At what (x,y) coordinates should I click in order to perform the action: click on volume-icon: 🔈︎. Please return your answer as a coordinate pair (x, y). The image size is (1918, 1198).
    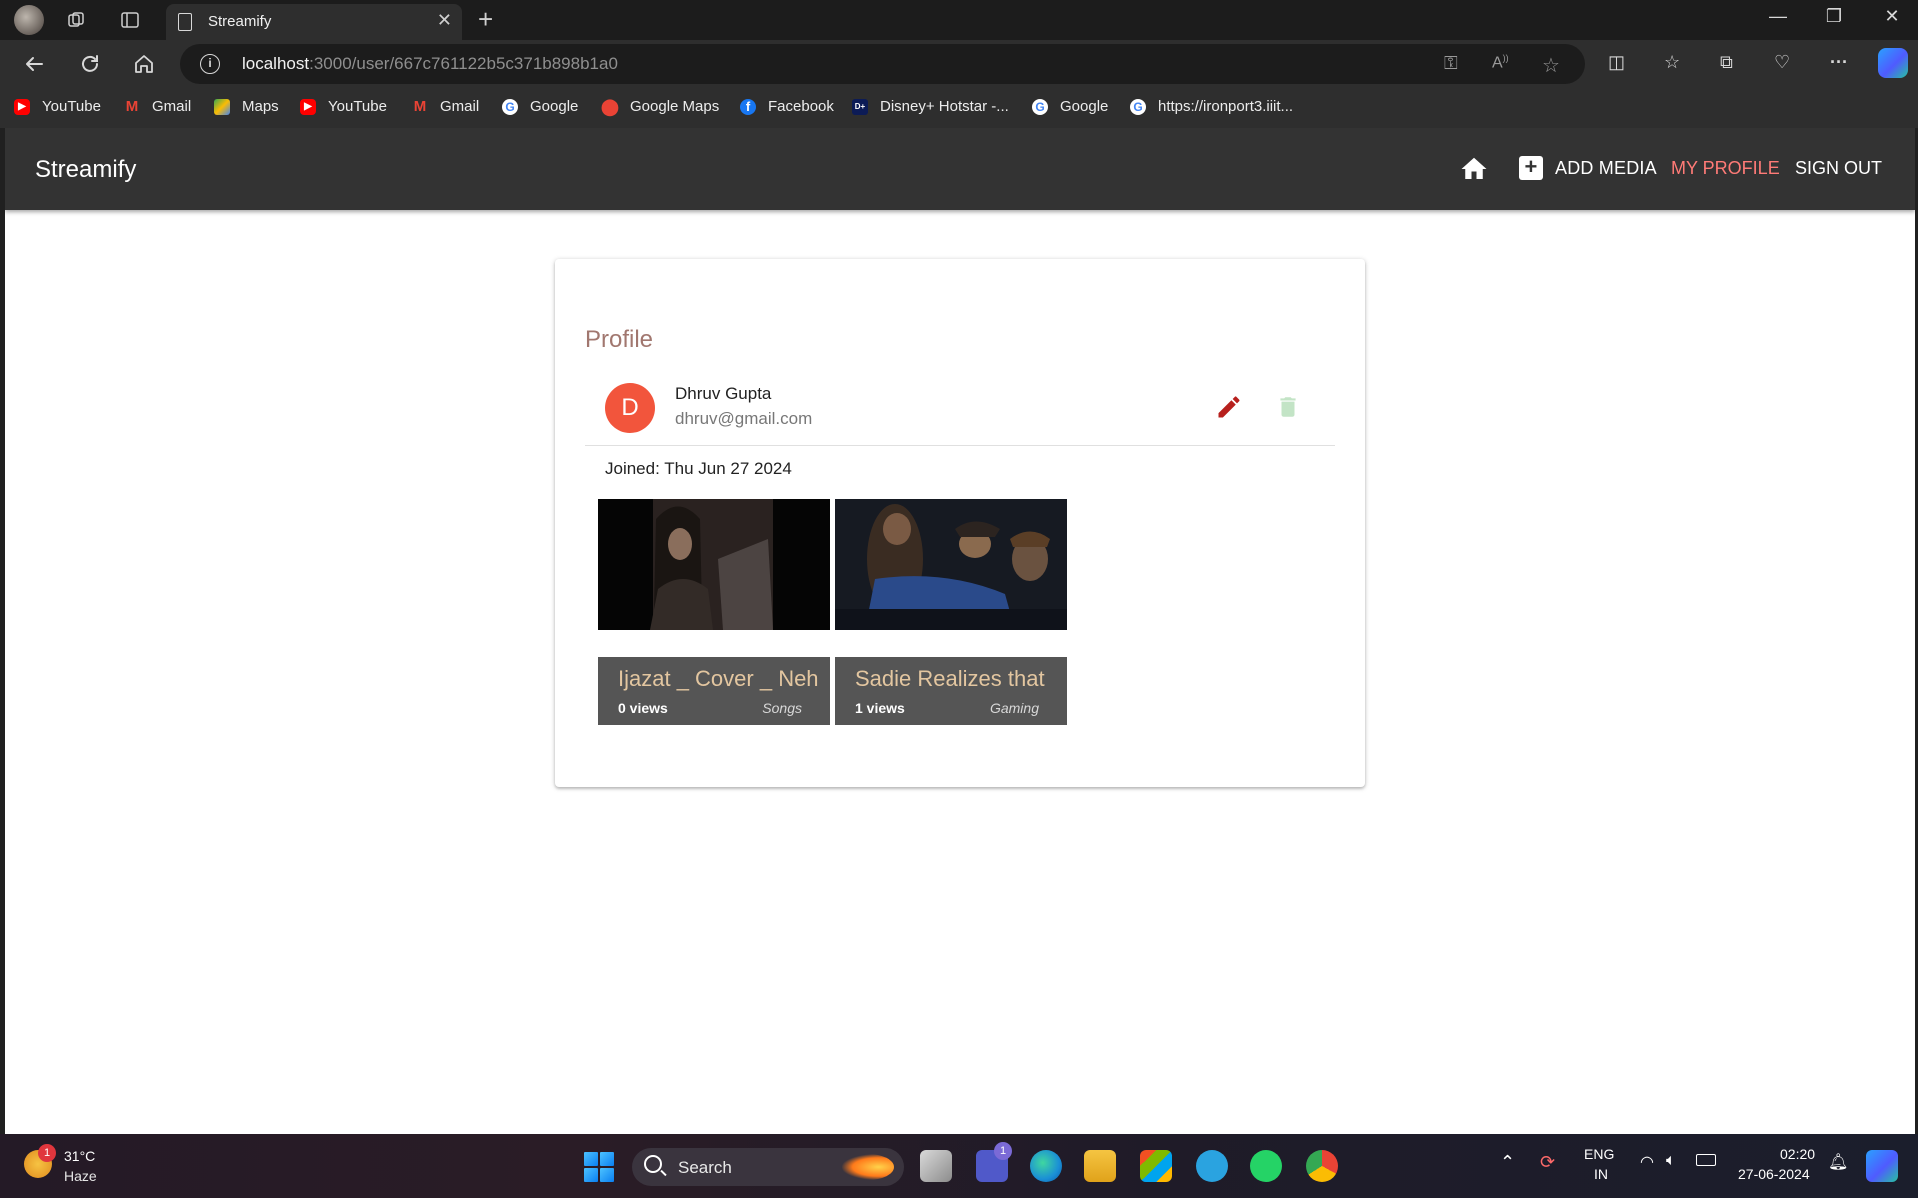
    Looking at the image, I should click on (1671, 1161).